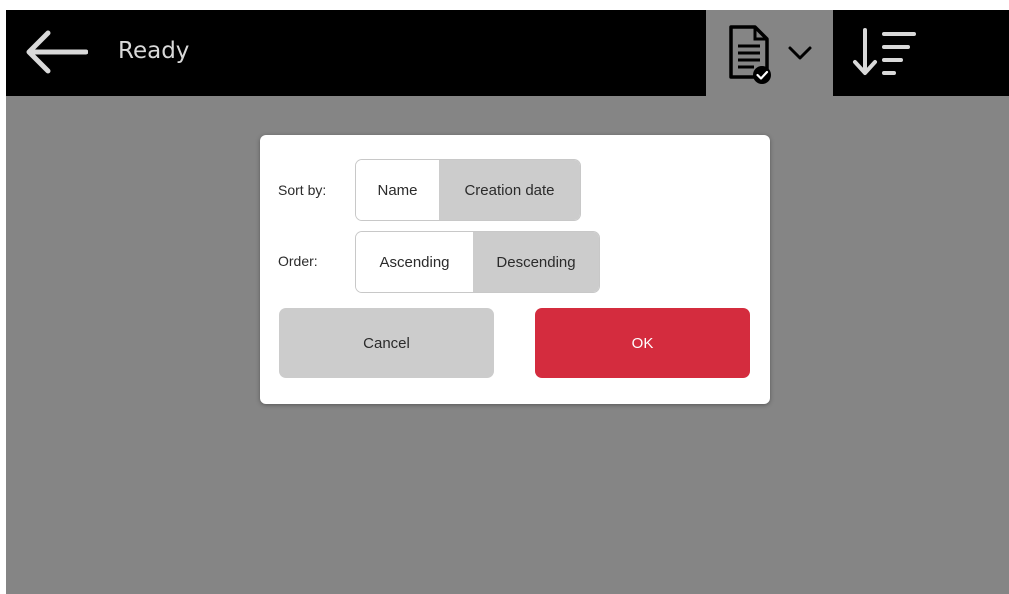 This screenshot has width=1009, height=594. Describe the element at coordinates (397, 190) in the screenshot. I see `sort-by-name-option: Name` at that location.